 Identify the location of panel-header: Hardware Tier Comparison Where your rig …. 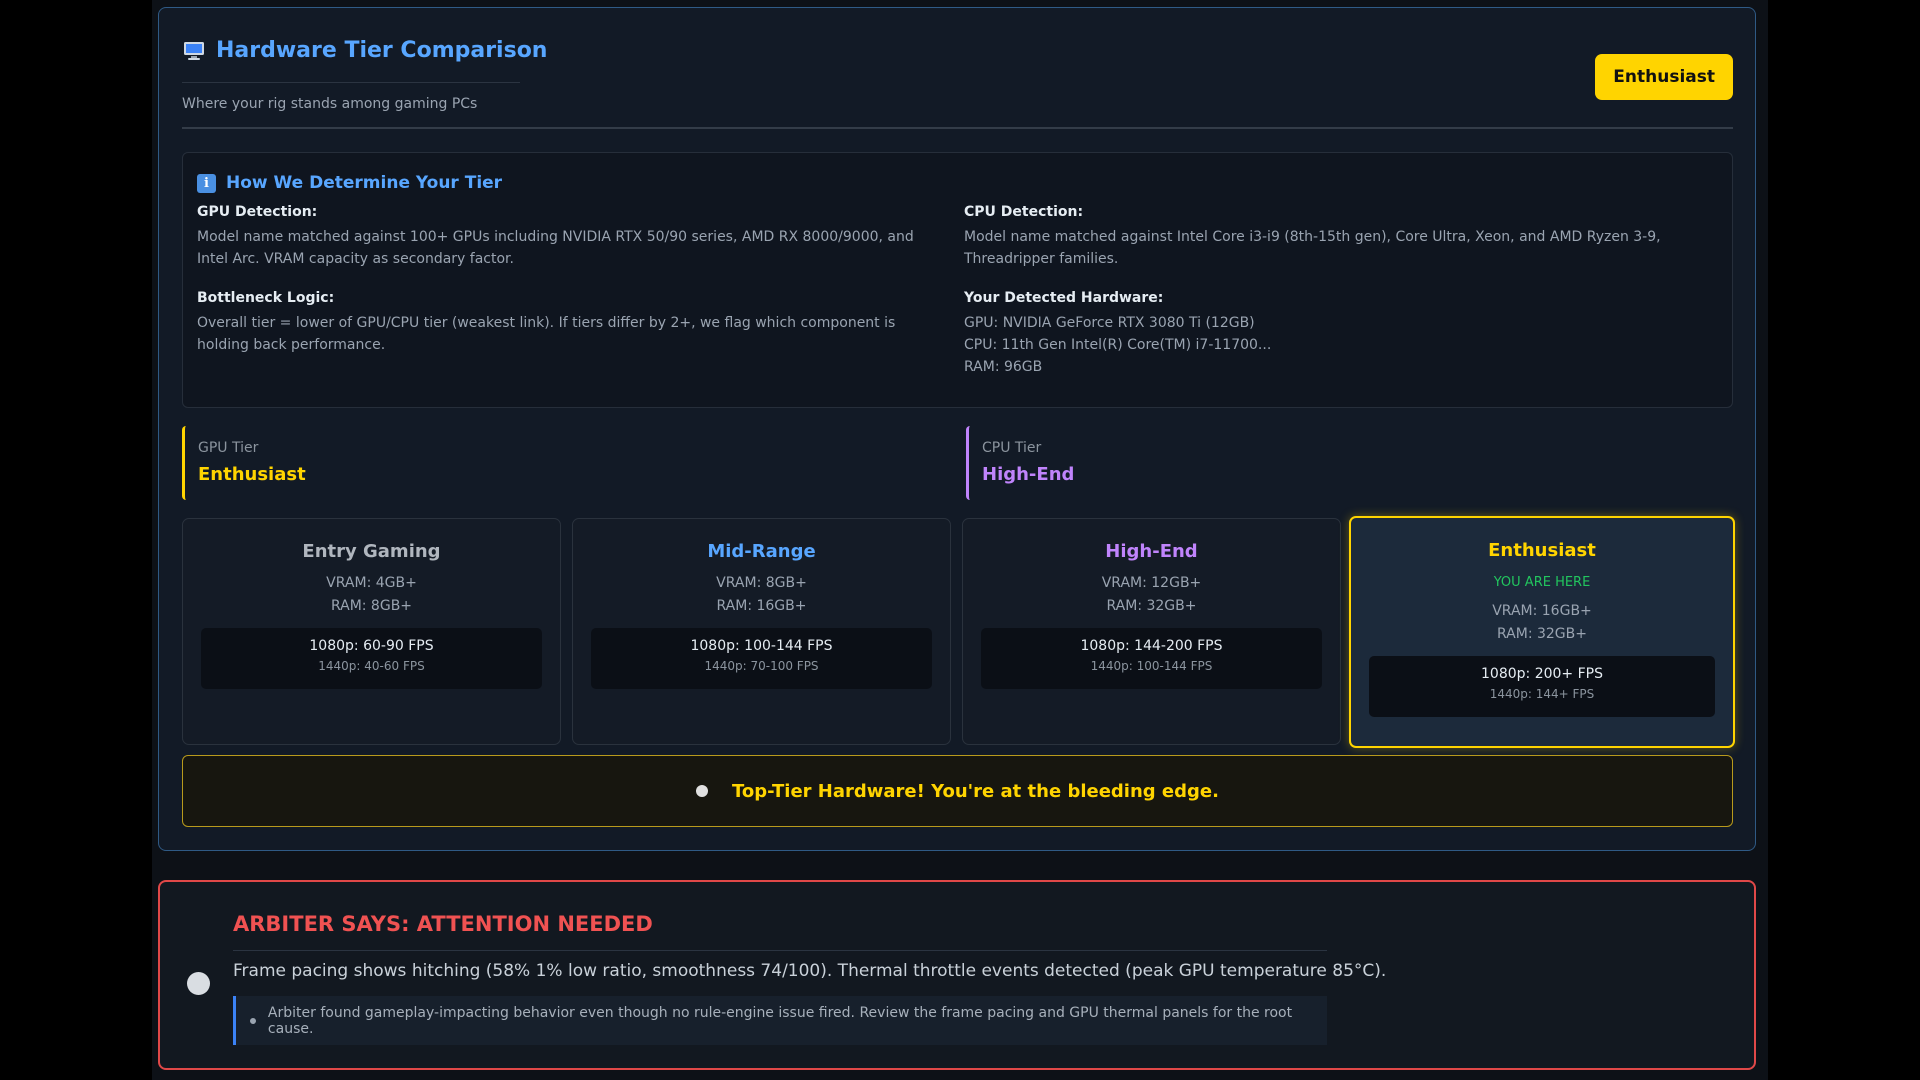
(957, 87).